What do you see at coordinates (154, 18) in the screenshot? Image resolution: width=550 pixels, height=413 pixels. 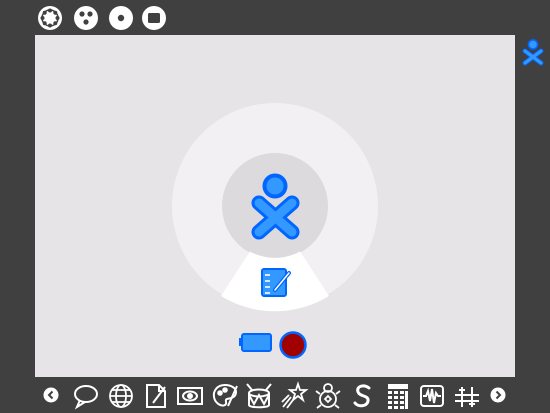 I see `zoom-activity-icon` at bounding box center [154, 18].